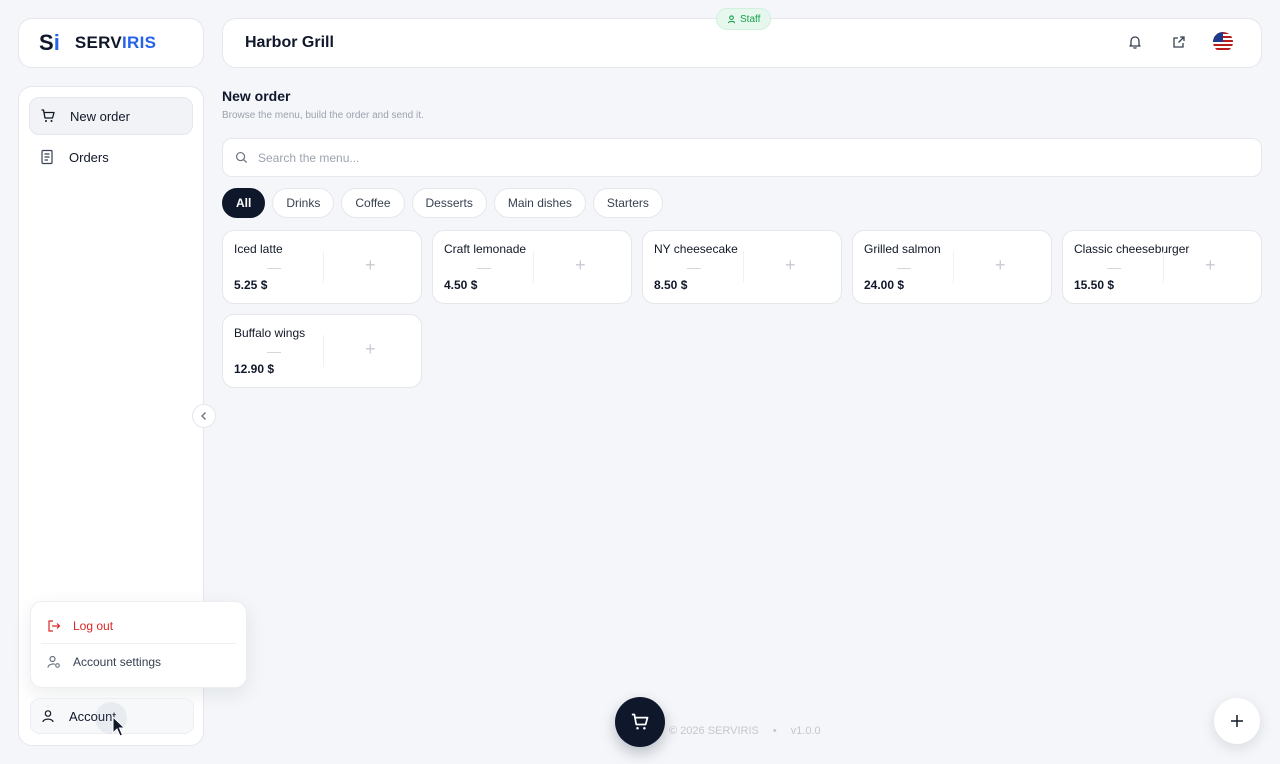  I want to click on sidebar-item-orders: Orders, so click(111, 157).